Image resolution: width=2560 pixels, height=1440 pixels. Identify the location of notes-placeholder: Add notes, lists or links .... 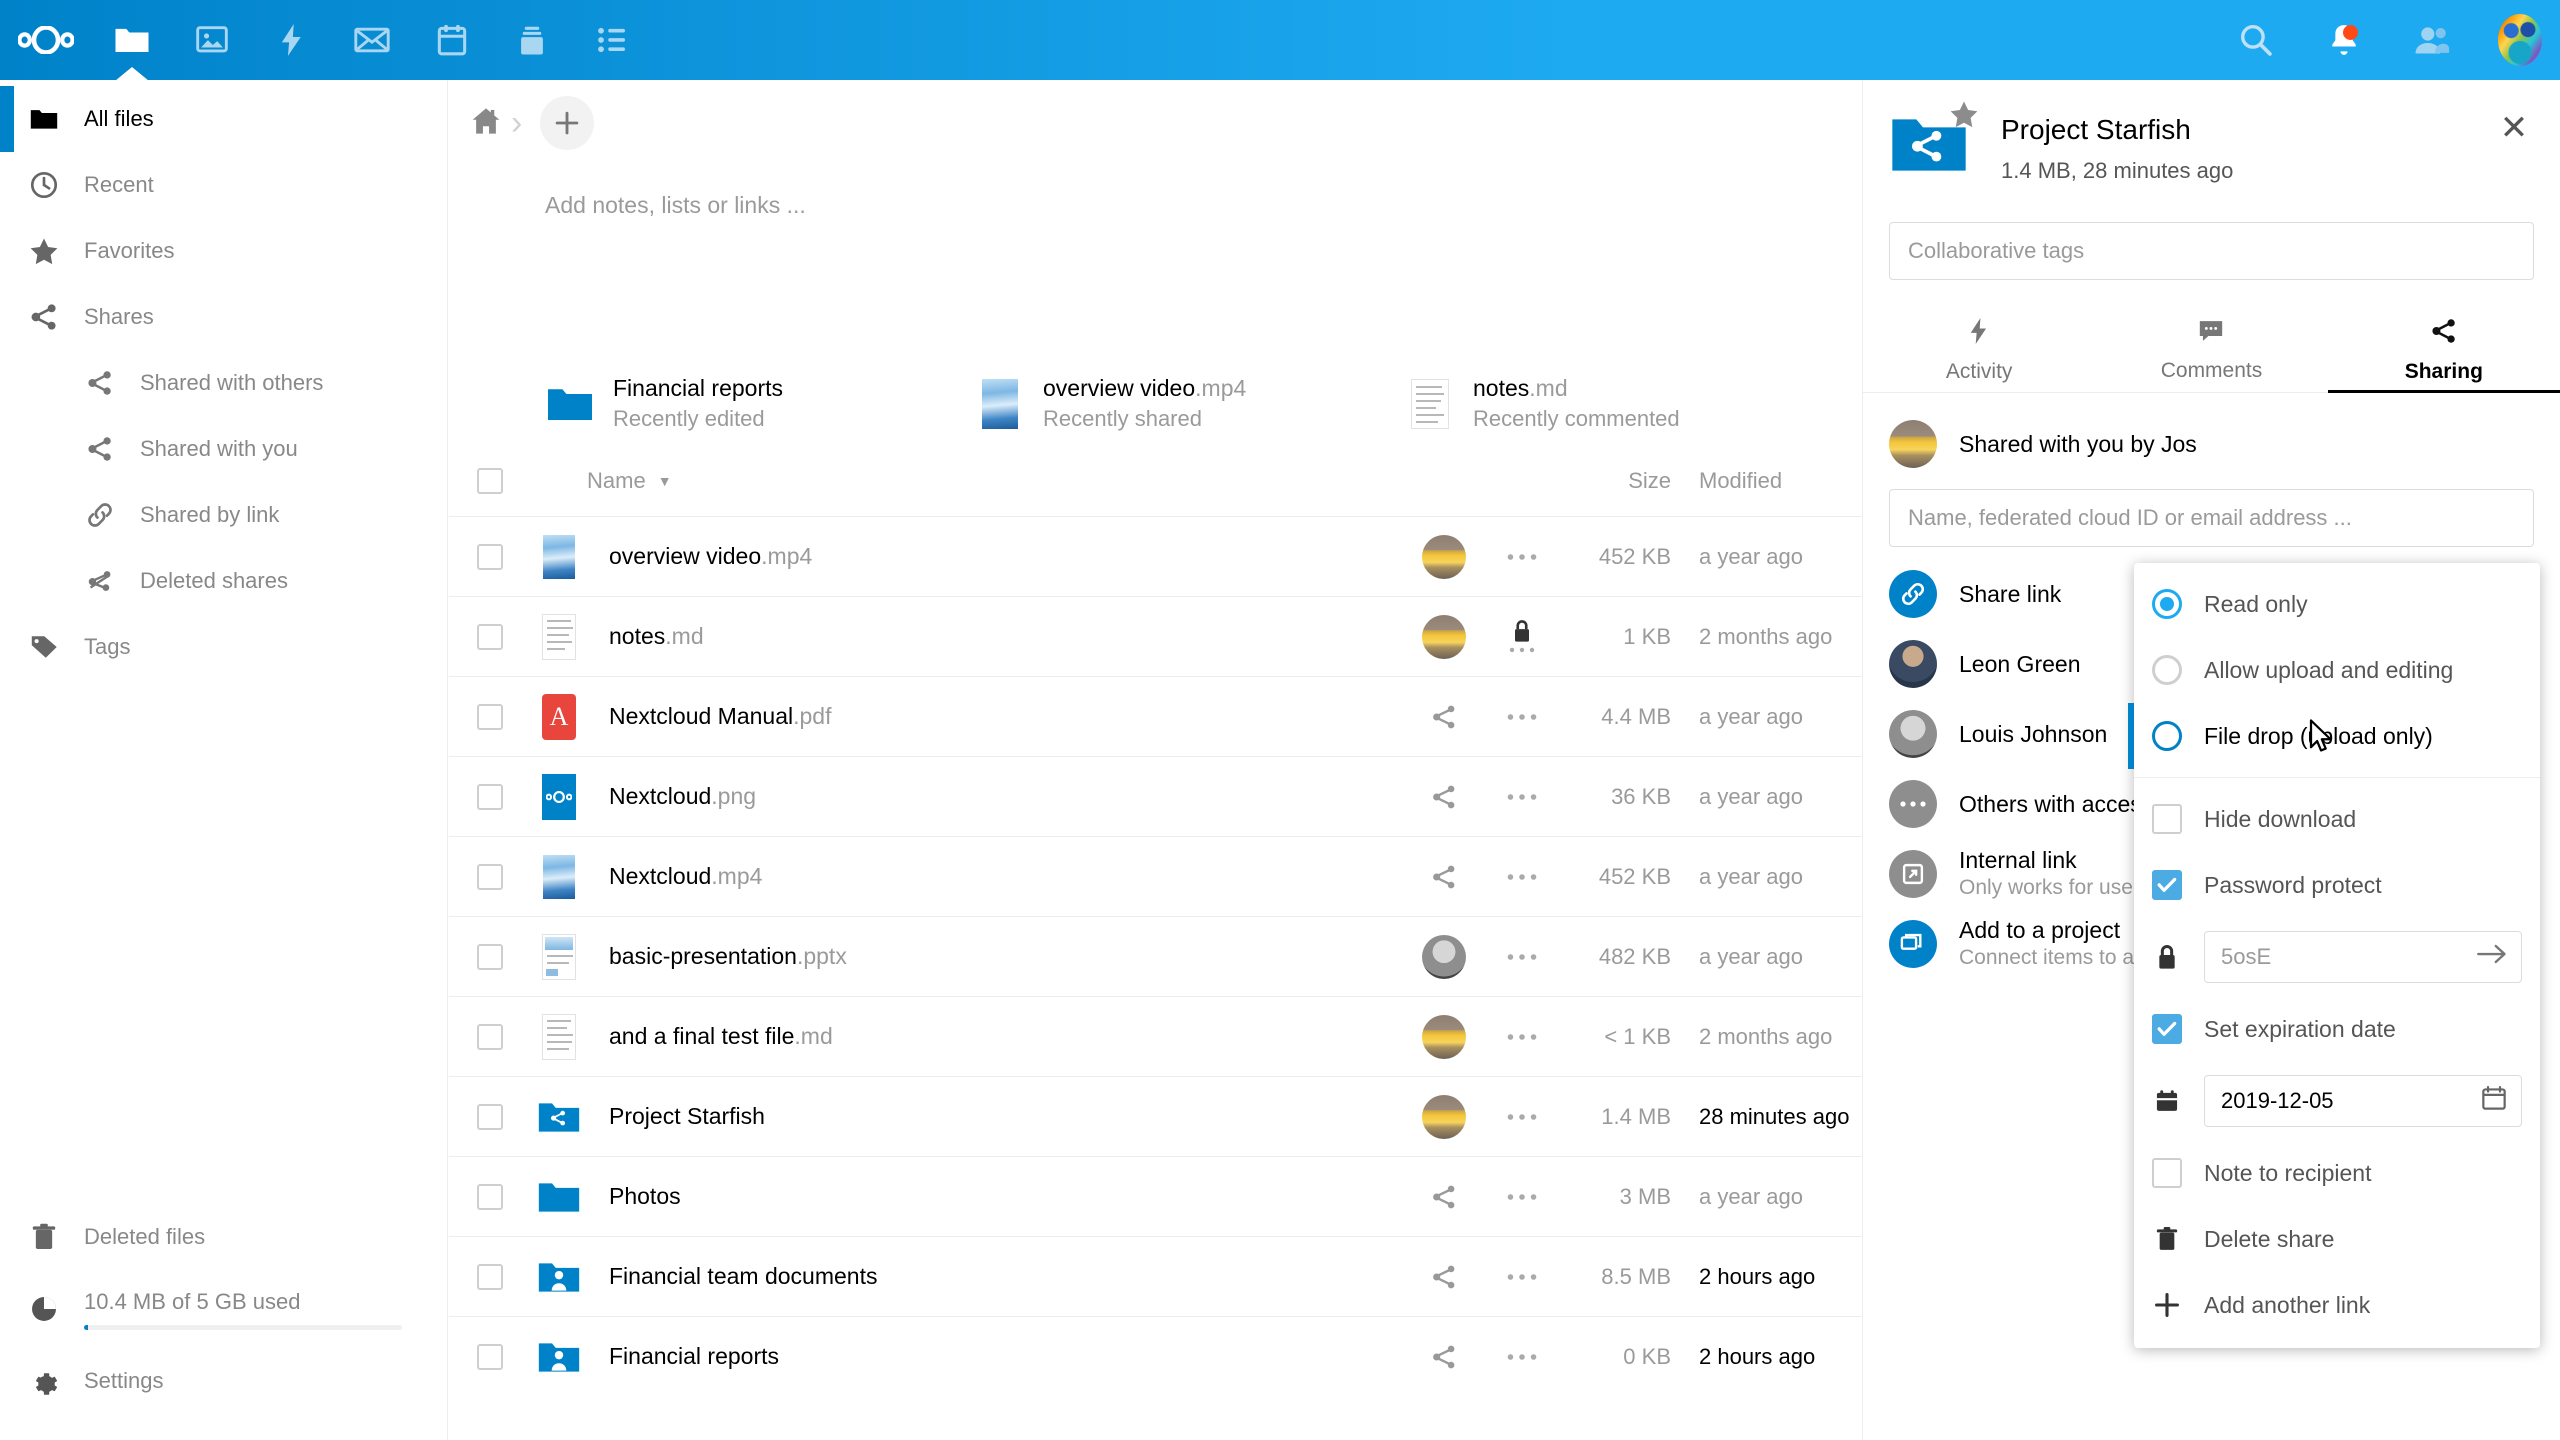
(1155, 241).